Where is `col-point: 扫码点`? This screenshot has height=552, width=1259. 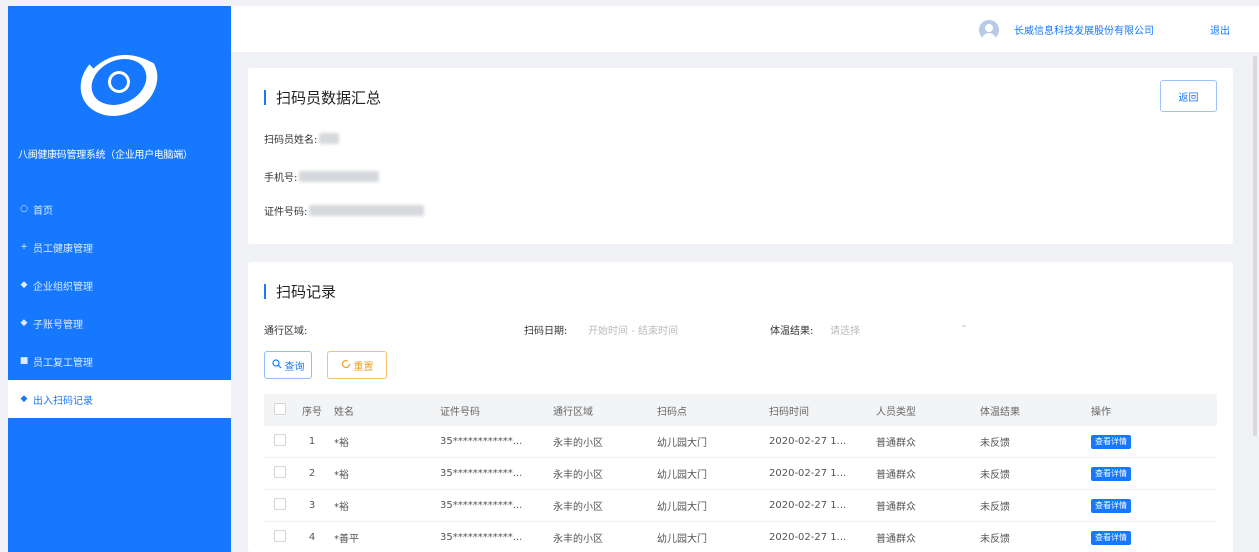
col-point: 扫码点 is located at coordinates (672, 412).